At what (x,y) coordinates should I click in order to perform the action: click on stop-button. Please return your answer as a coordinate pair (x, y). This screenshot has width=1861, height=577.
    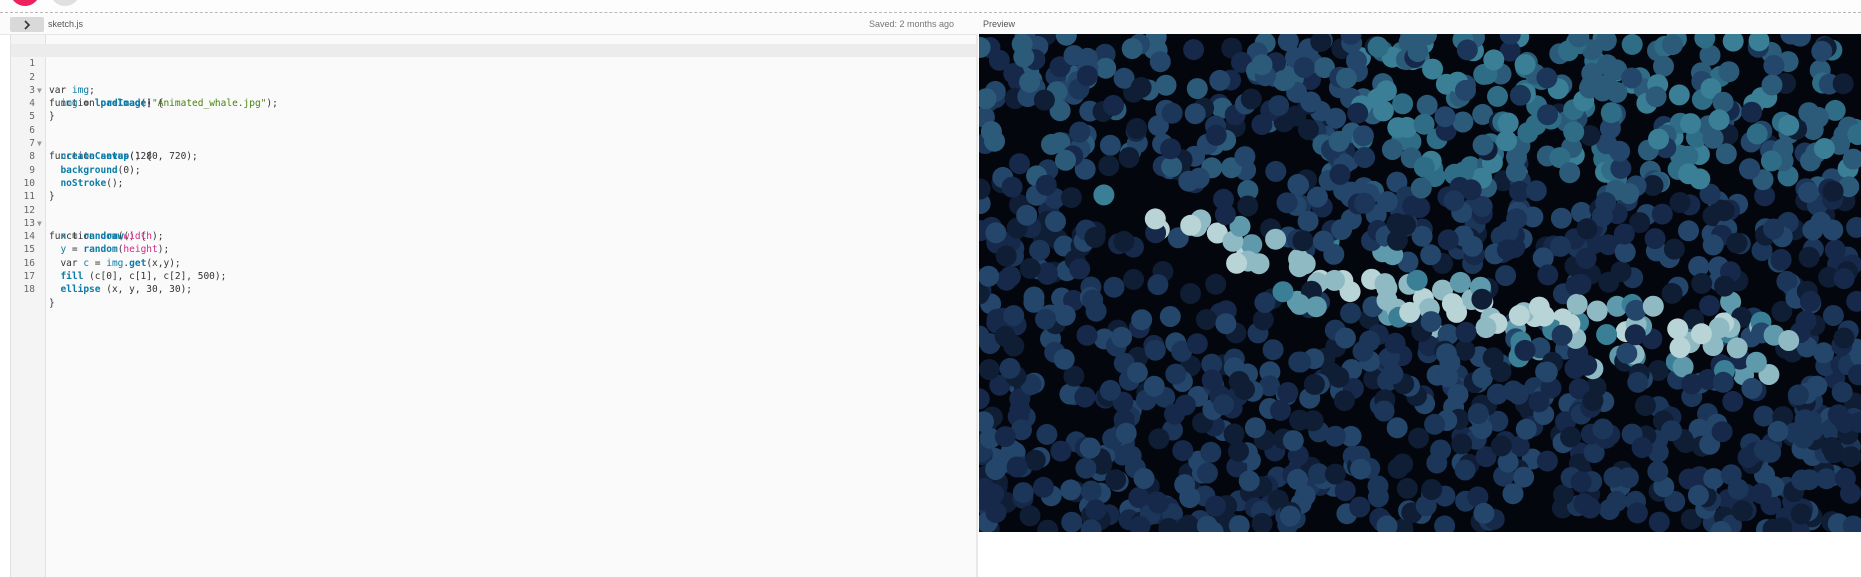
    Looking at the image, I should click on (65, 3).